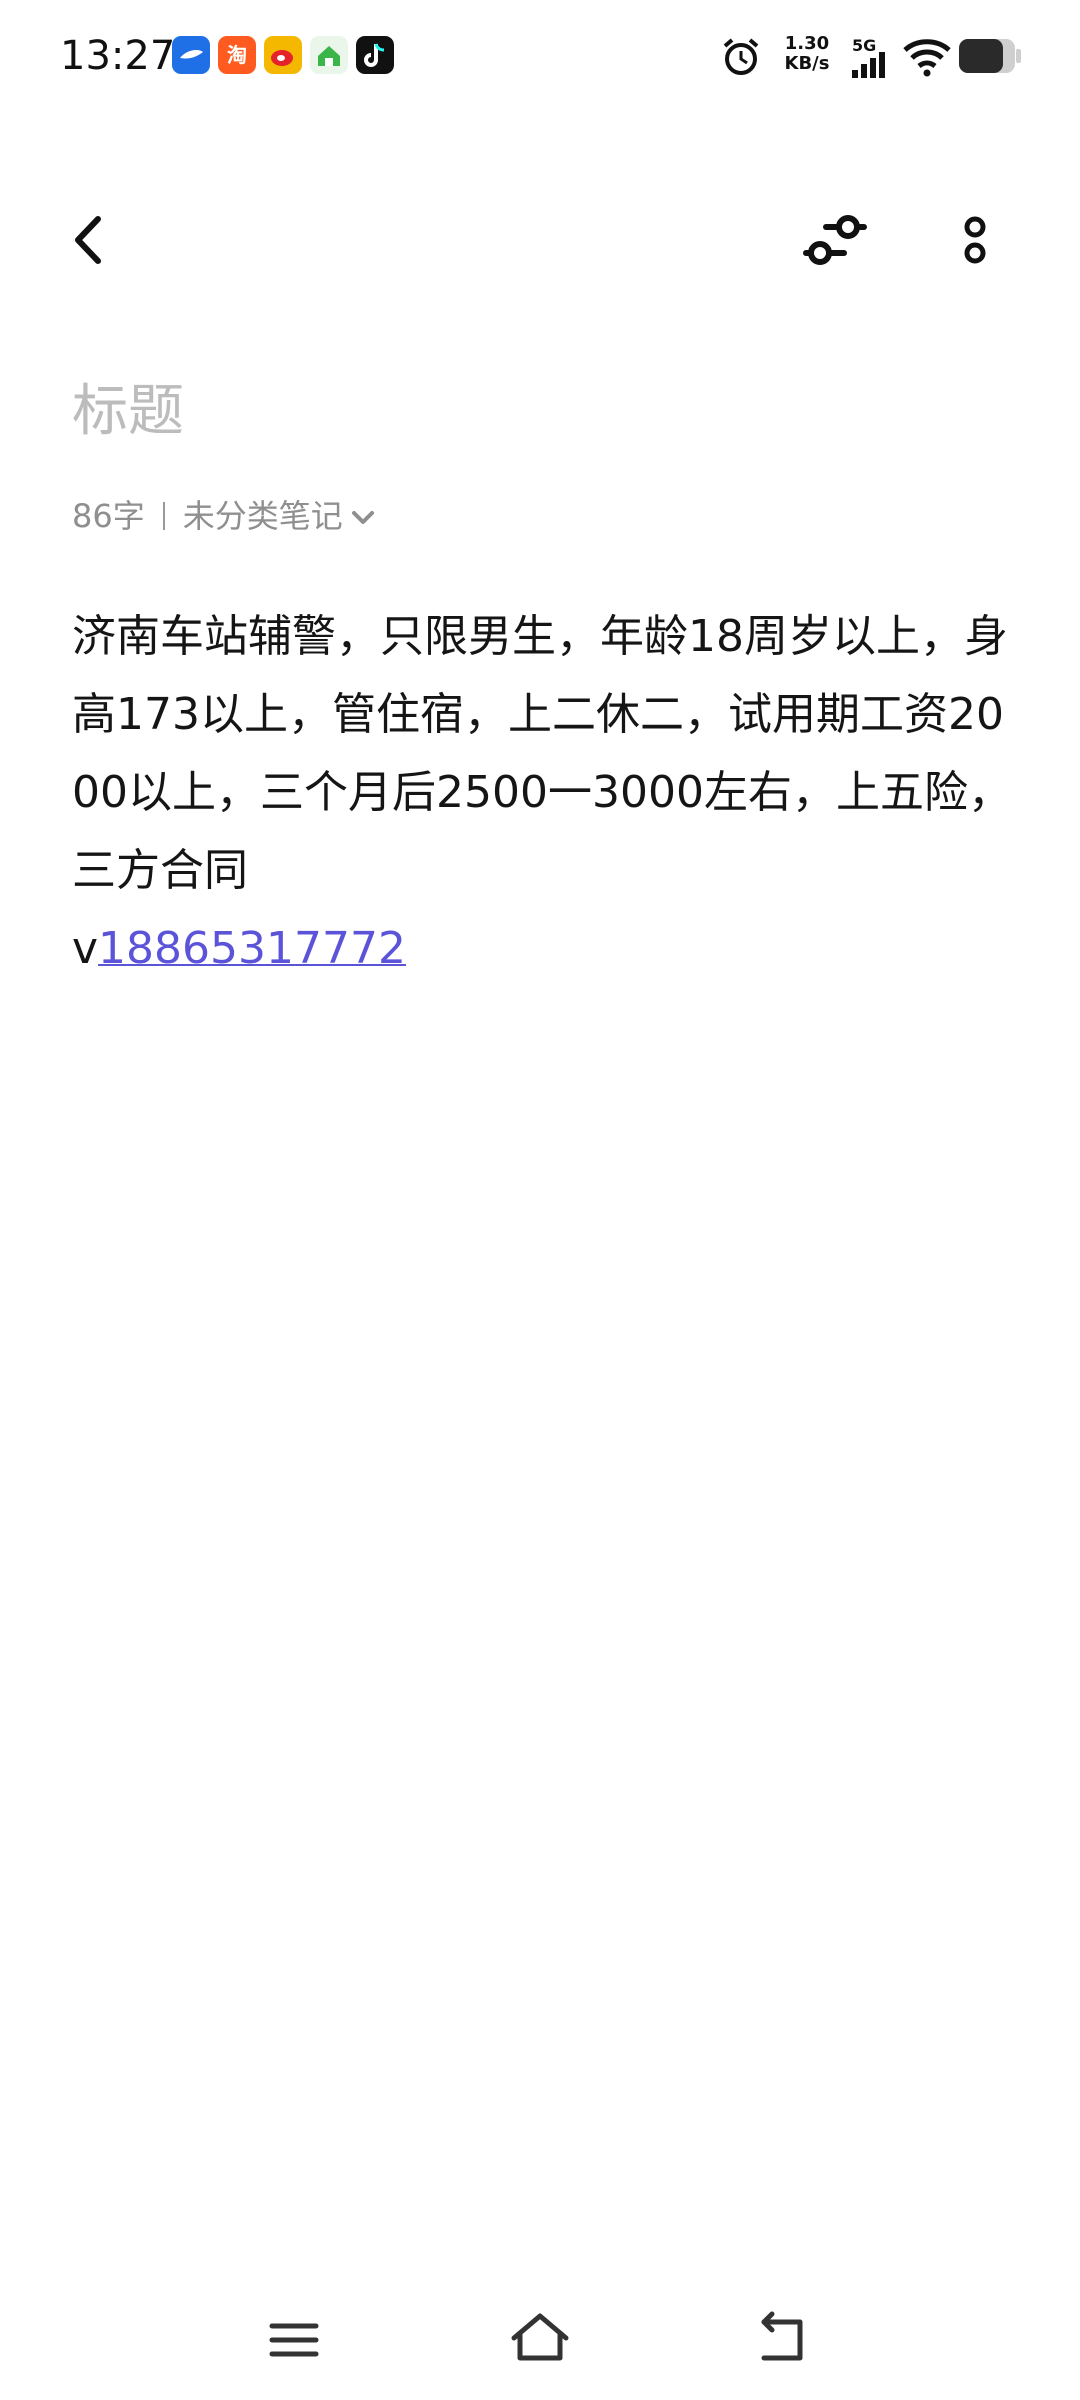  What do you see at coordinates (118, 56) in the screenshot?
I see `status-time: 13:27` at bounding box center [118, 56].